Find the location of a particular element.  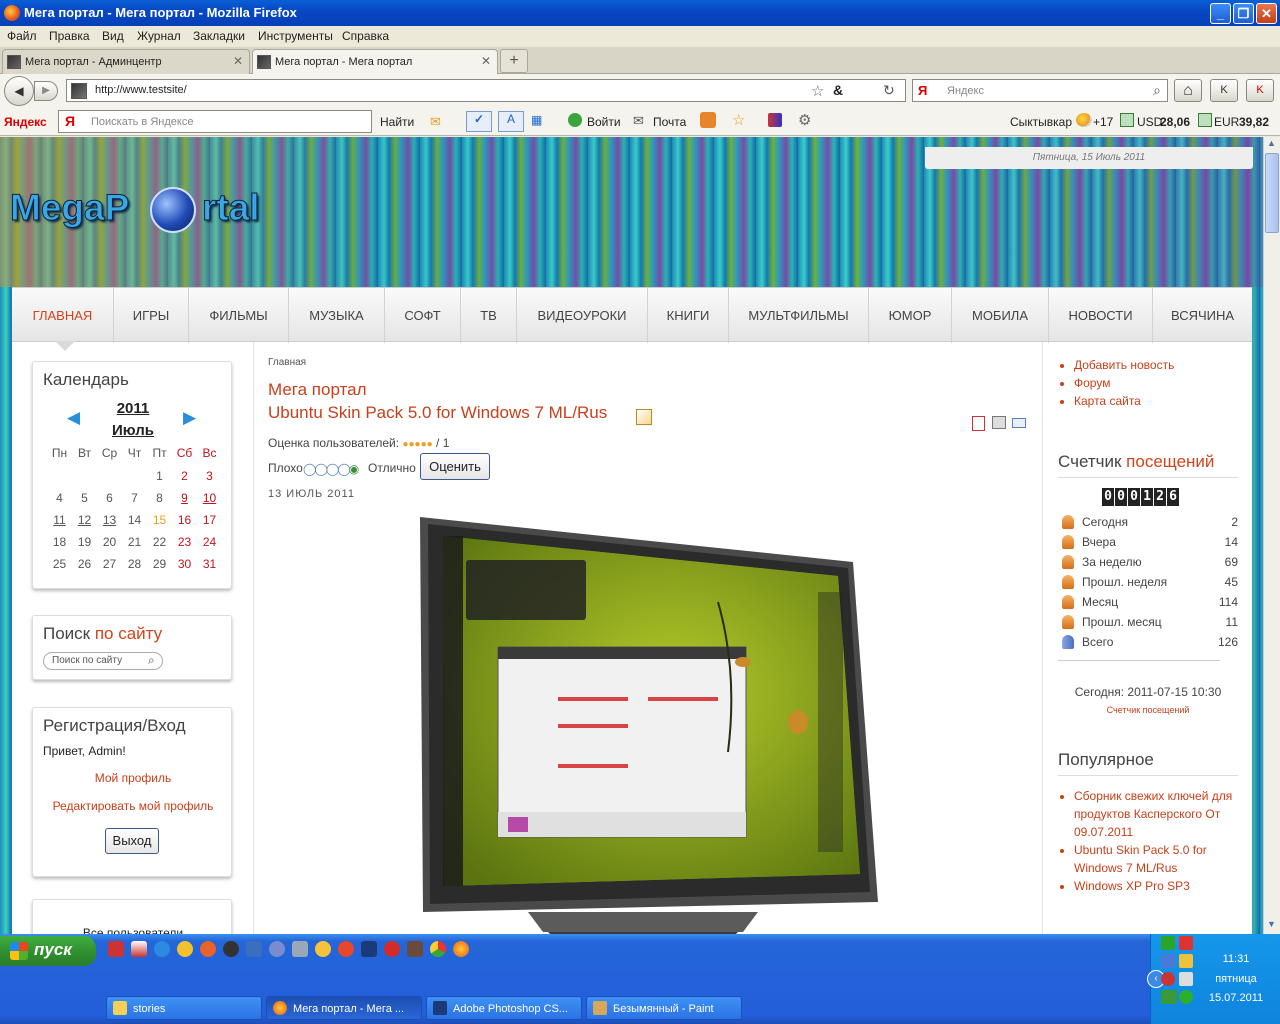

calendar-day: 11 is located at coordinates (59, 520).